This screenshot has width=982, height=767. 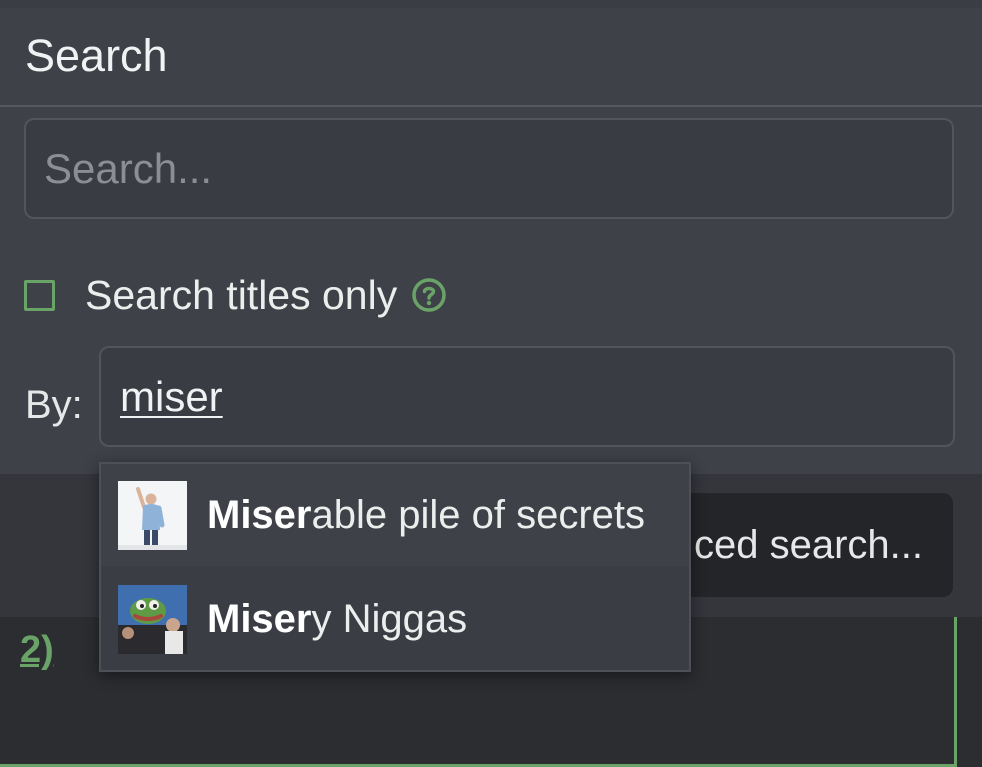 What do you see at coordinates (489, 168) in the screenshot?
I see `search-input` at bounding box center [489, 168].